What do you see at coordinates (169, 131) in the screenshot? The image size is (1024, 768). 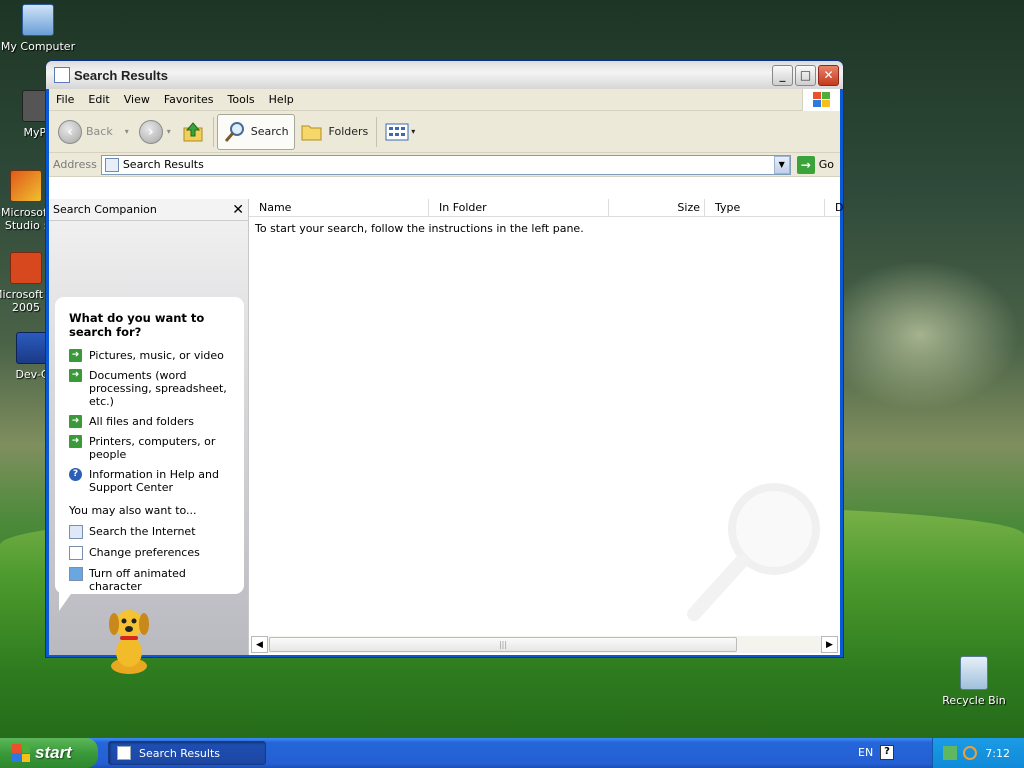 I see `forward-dropdown-icon: ▾` at bounding box center [169, 131].